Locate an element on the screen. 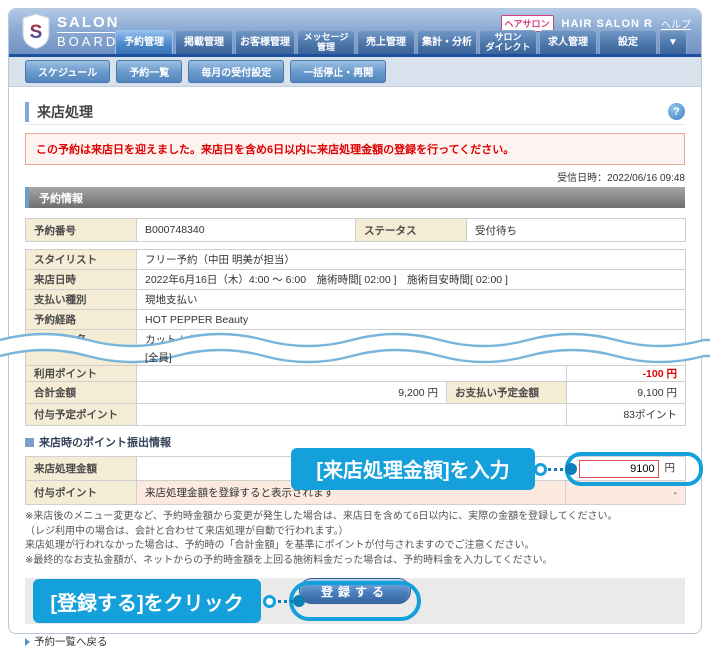 The image size is (710, 646). booking-route-value: HOT PEPPER Beauty is located at coordinates (411, 319).